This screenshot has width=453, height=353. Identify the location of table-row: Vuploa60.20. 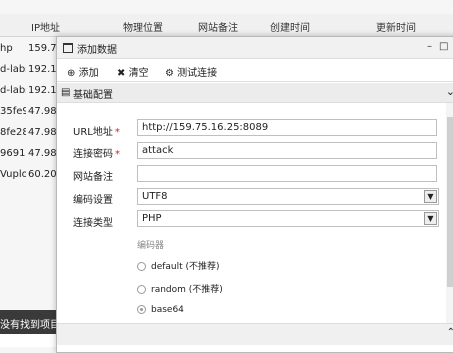
(30, 174).